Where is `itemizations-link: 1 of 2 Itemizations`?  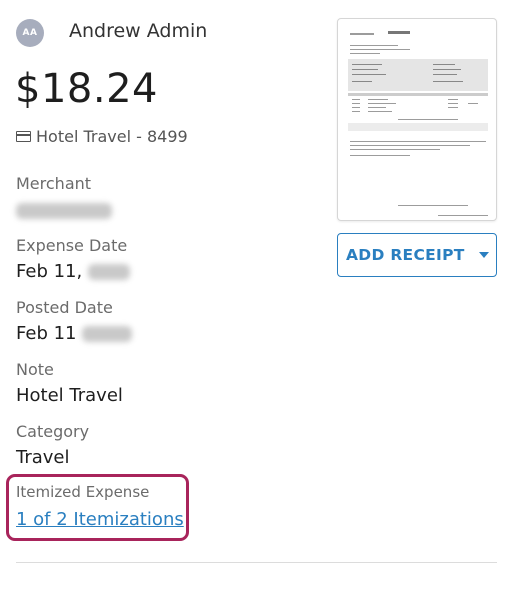
itemizations-link: 1 of 2 Itemizations is located at coordinates (100, 519).